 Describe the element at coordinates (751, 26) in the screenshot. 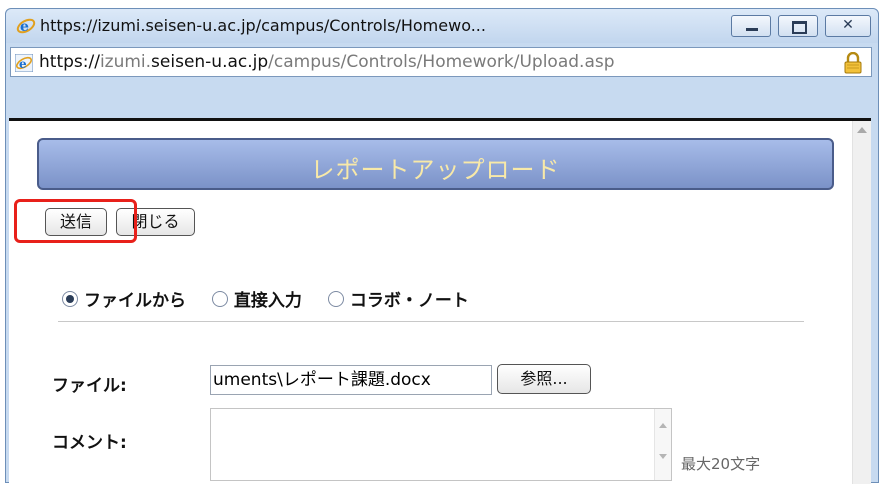

I see `minimize-button` at that location.